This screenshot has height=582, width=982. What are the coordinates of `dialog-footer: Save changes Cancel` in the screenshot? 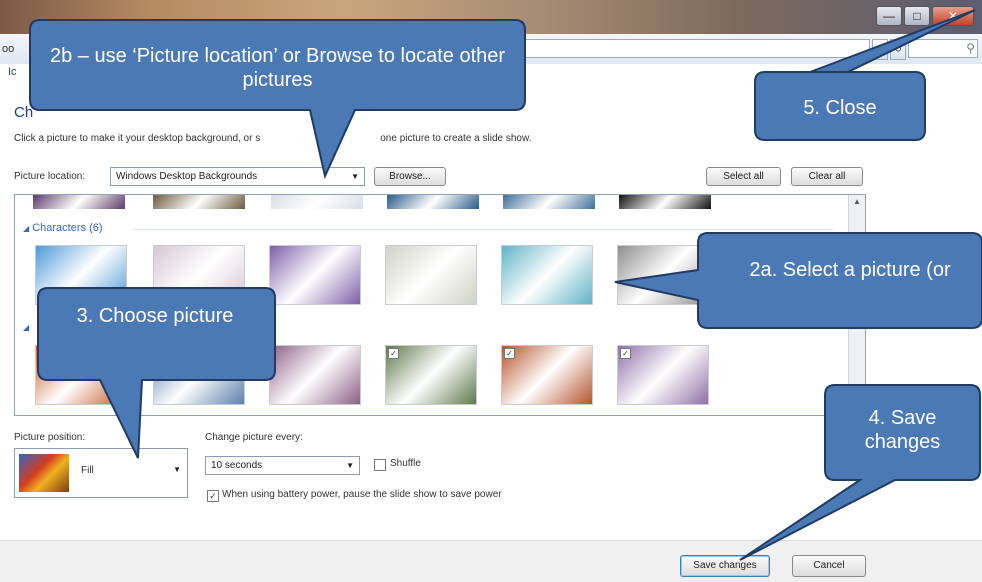 It's located at (491, 561).